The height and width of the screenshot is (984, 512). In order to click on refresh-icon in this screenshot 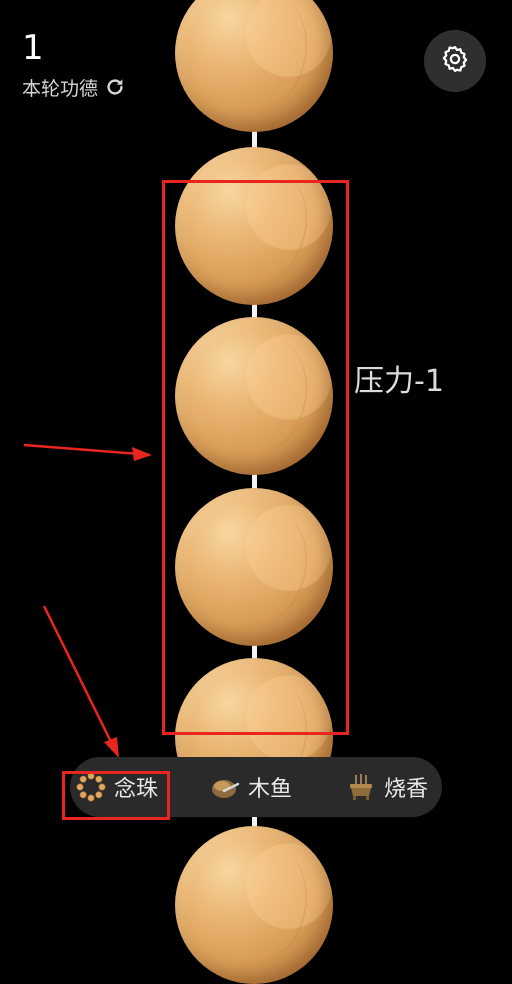, I will do `click(115, 87)`.